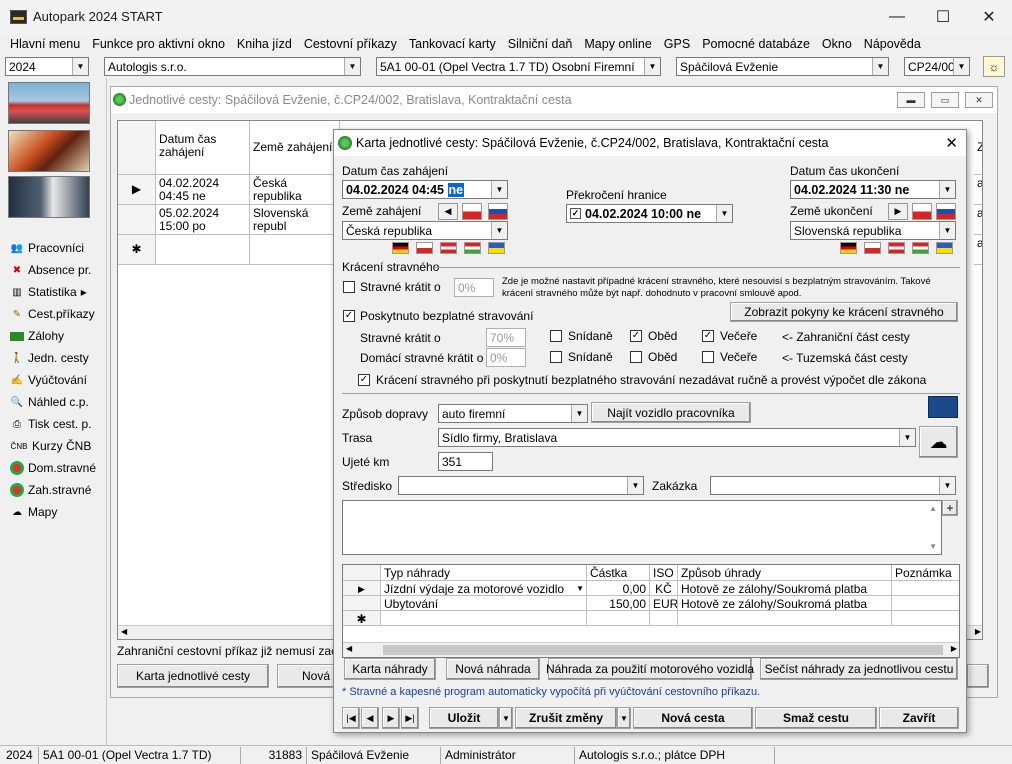 The image size is (1012, 764). Describe the element at coordinates (506, 337) in the screenshot. I see `stravne-kratit2-input: 70%` at that location.